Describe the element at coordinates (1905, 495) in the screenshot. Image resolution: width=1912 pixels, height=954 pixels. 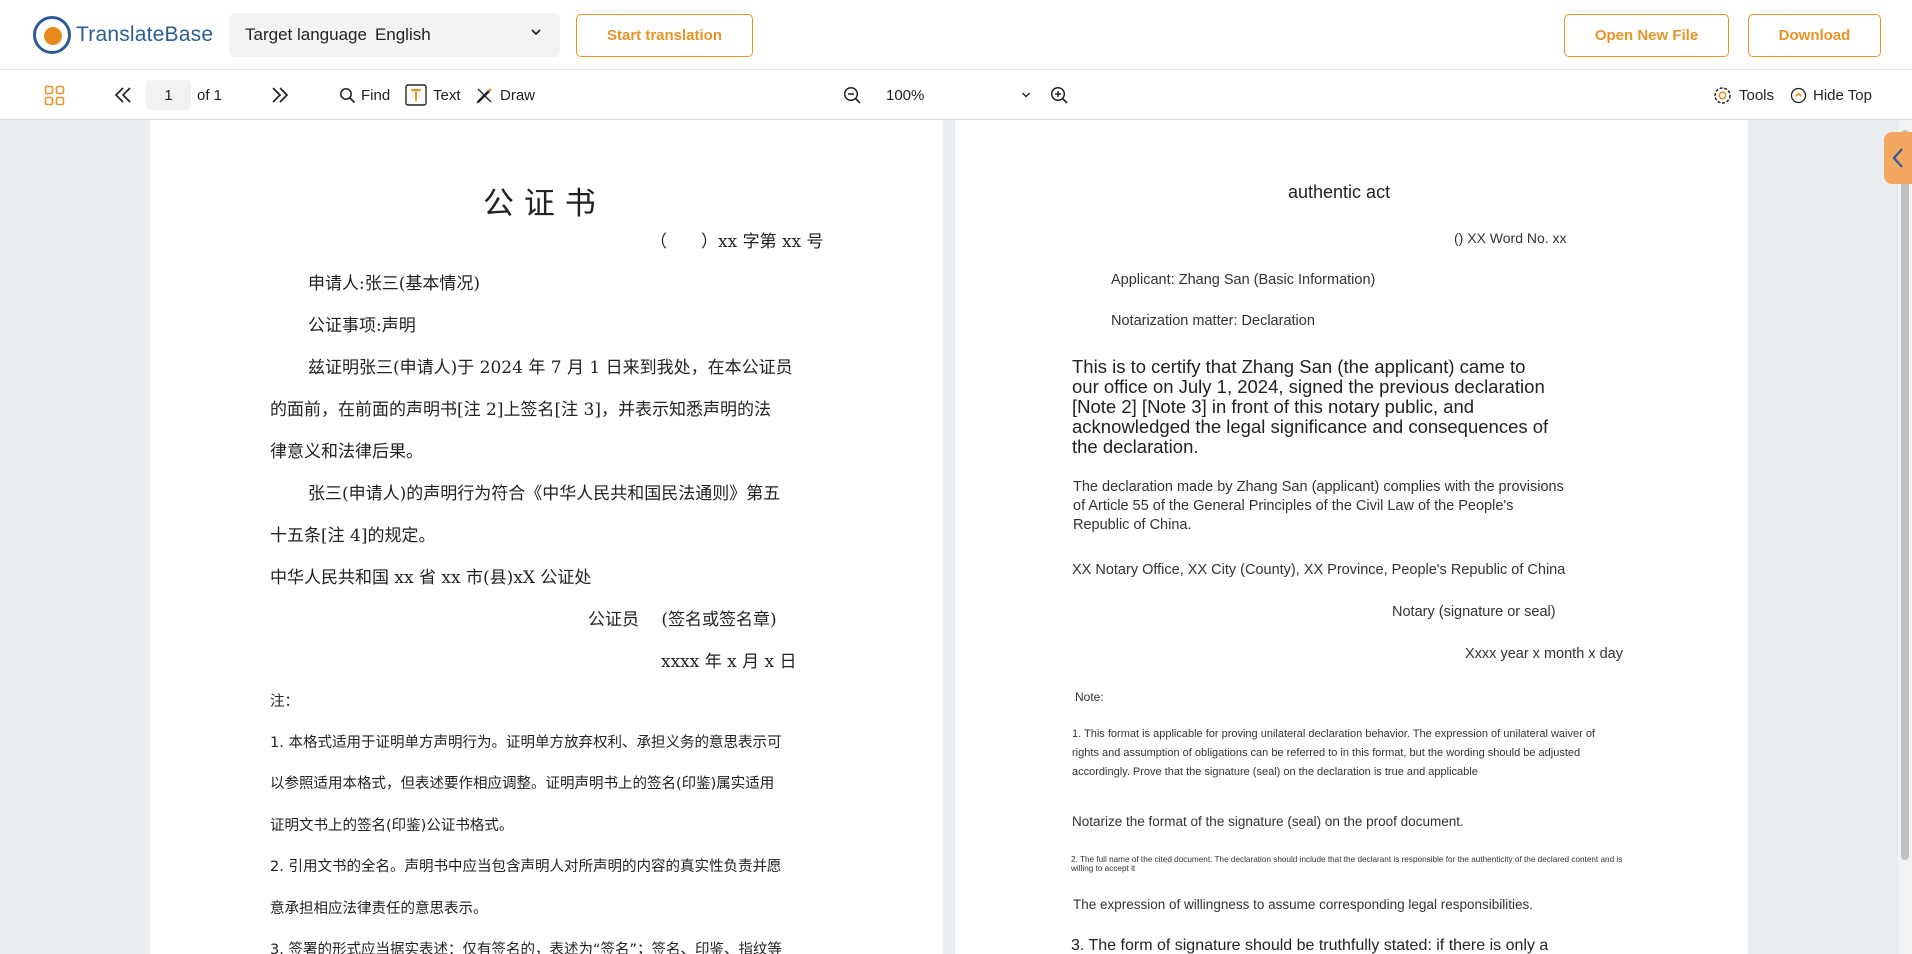
I see `scrollbar-thumb` at that location.